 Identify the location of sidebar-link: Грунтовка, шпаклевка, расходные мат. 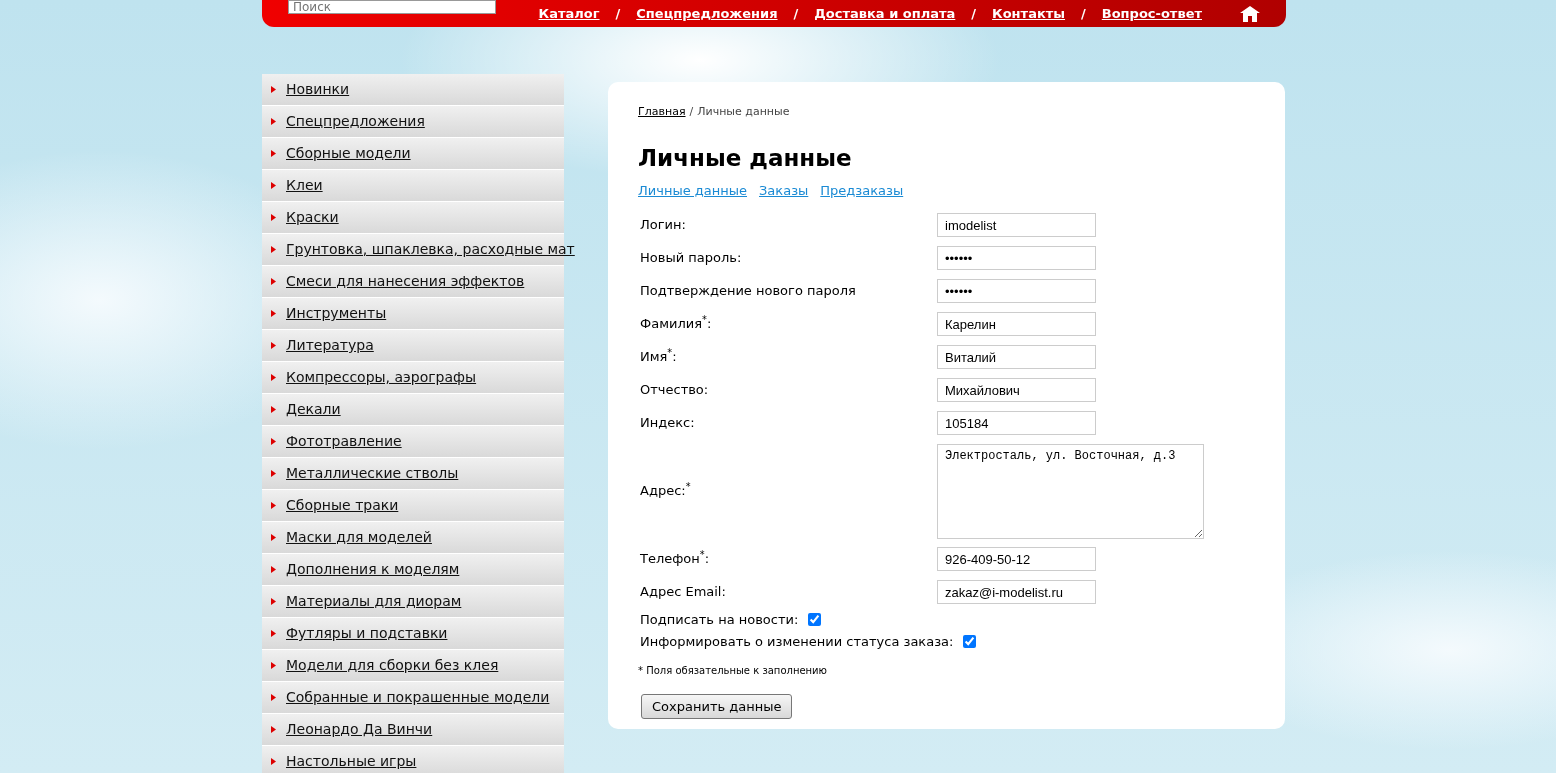
(430, 249).